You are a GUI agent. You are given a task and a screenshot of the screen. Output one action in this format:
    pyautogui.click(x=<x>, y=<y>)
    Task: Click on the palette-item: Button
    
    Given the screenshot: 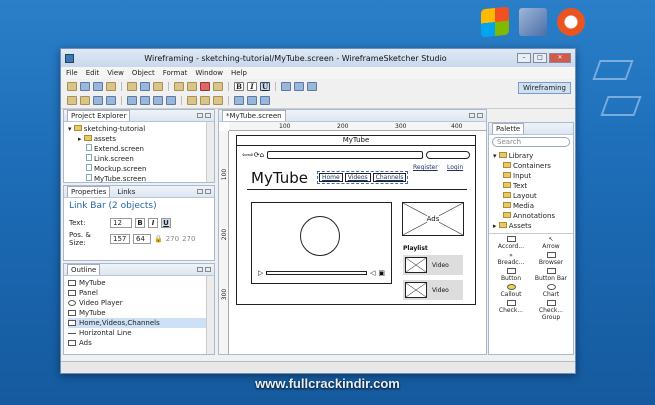 What is the action you would take?
    pyautogui.click(x=511, y=275)
    